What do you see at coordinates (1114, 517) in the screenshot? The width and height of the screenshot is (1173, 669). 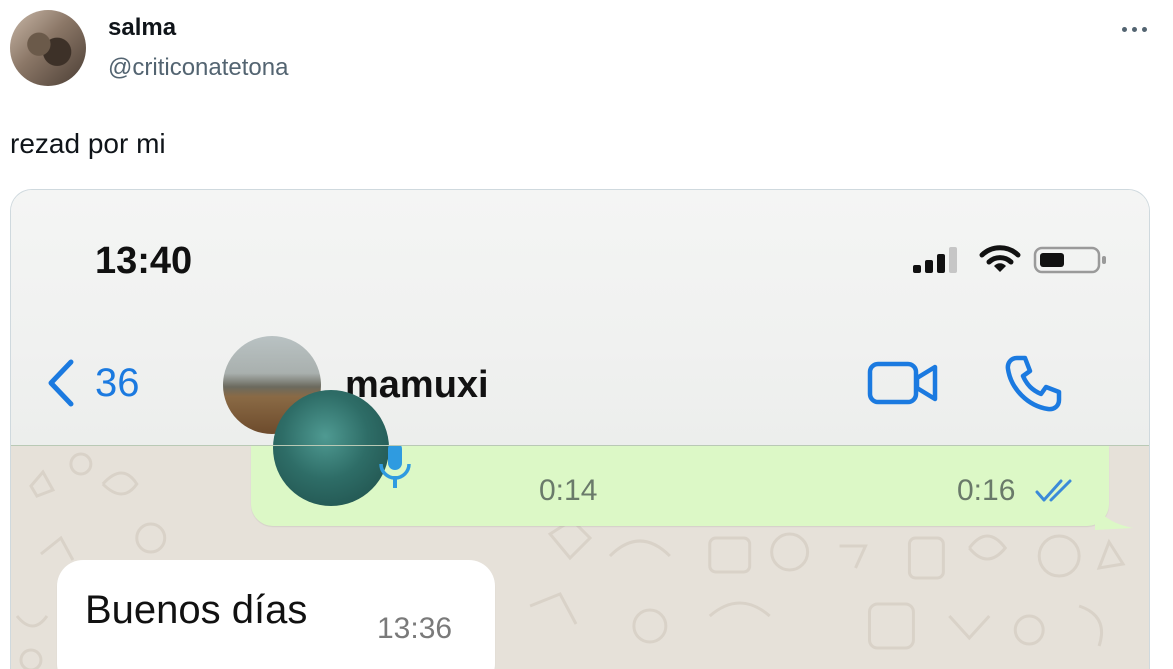 I see `outgoing-bubble-tail` at bounding box center [1114, 517].